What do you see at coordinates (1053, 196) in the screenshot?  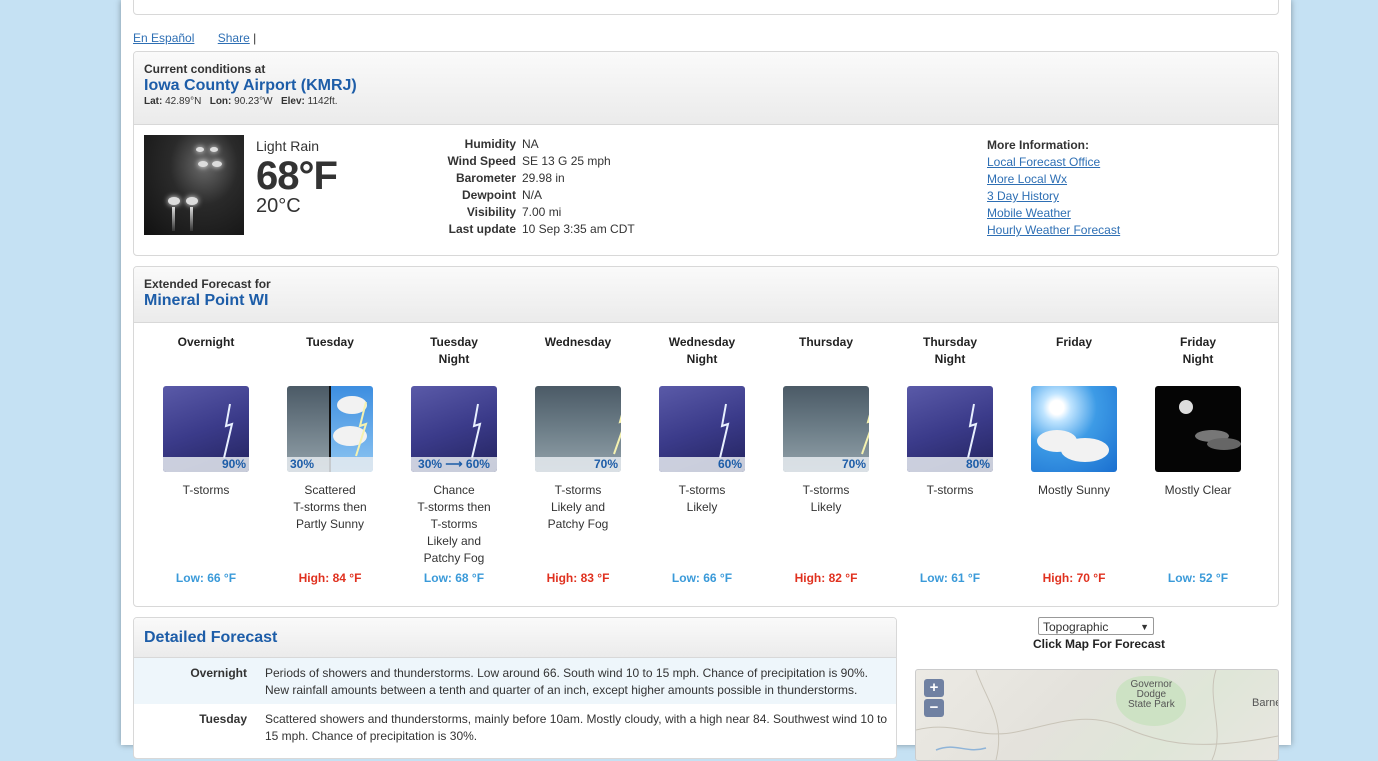 I see `3-day-history-link: 3 Day History` at bounding box center [1053, 196].